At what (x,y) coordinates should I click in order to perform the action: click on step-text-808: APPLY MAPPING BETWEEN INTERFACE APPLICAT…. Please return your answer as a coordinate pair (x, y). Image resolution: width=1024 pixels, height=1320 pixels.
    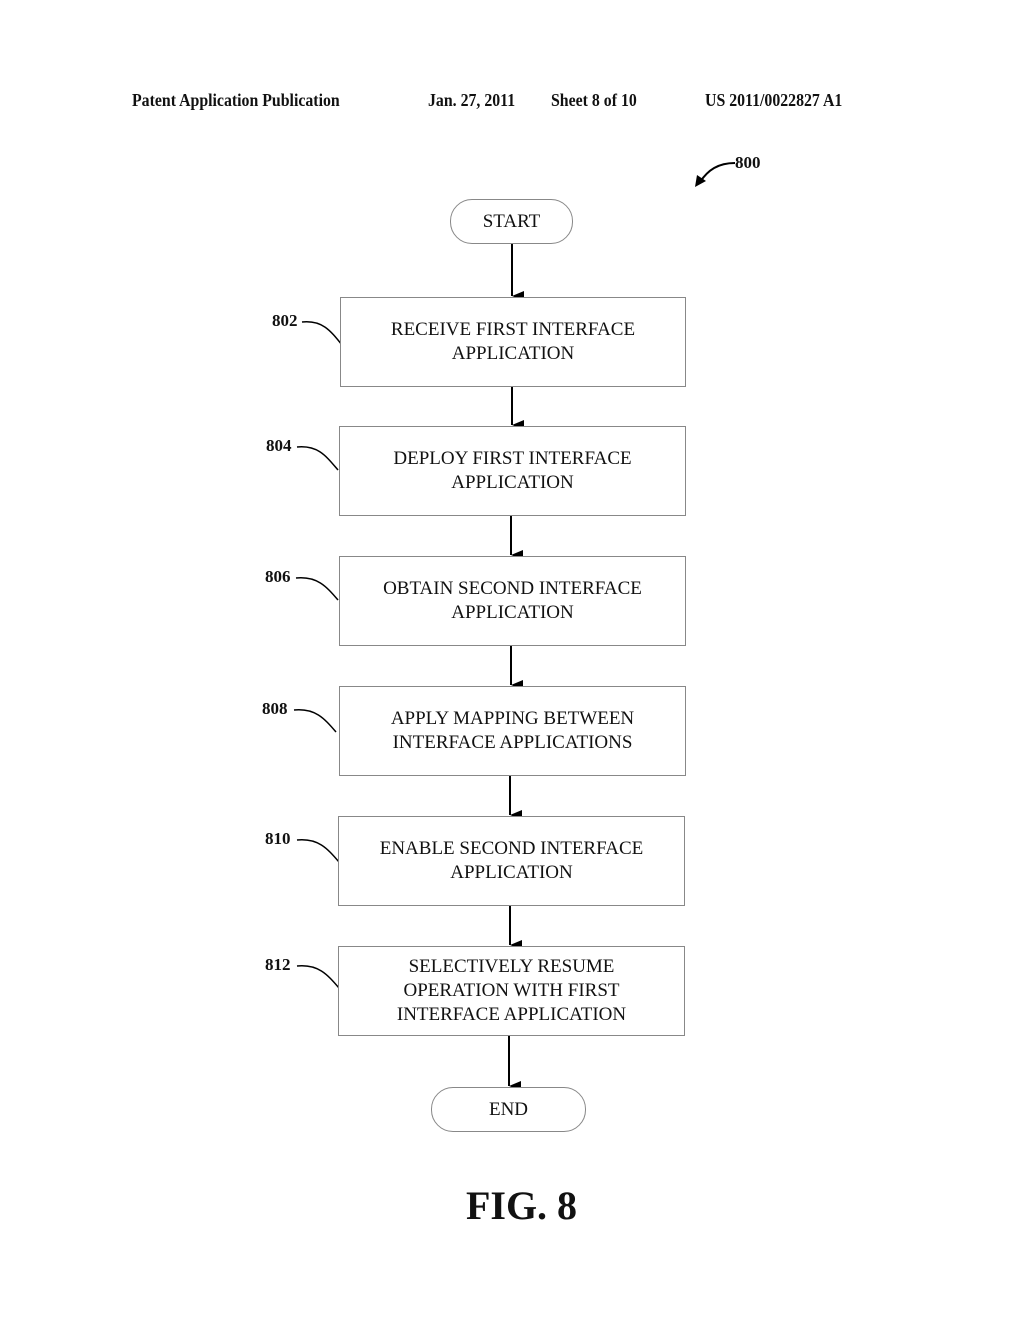
    Looking at the image, I should click on (512, 730).